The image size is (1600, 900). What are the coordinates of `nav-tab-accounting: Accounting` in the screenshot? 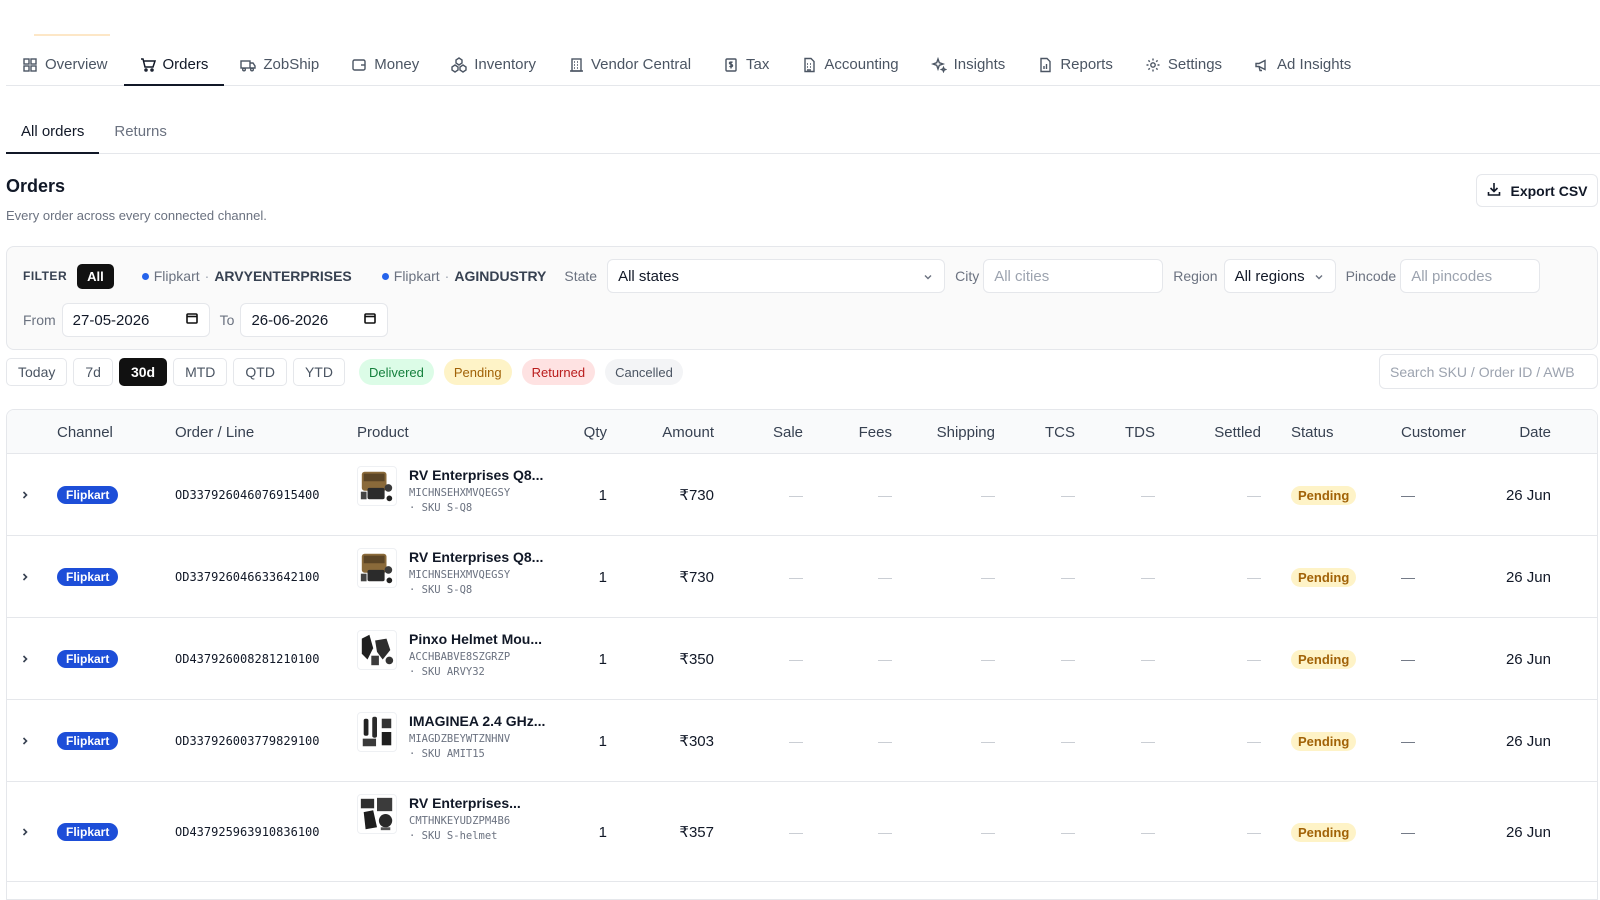 It's located at (849, 64).